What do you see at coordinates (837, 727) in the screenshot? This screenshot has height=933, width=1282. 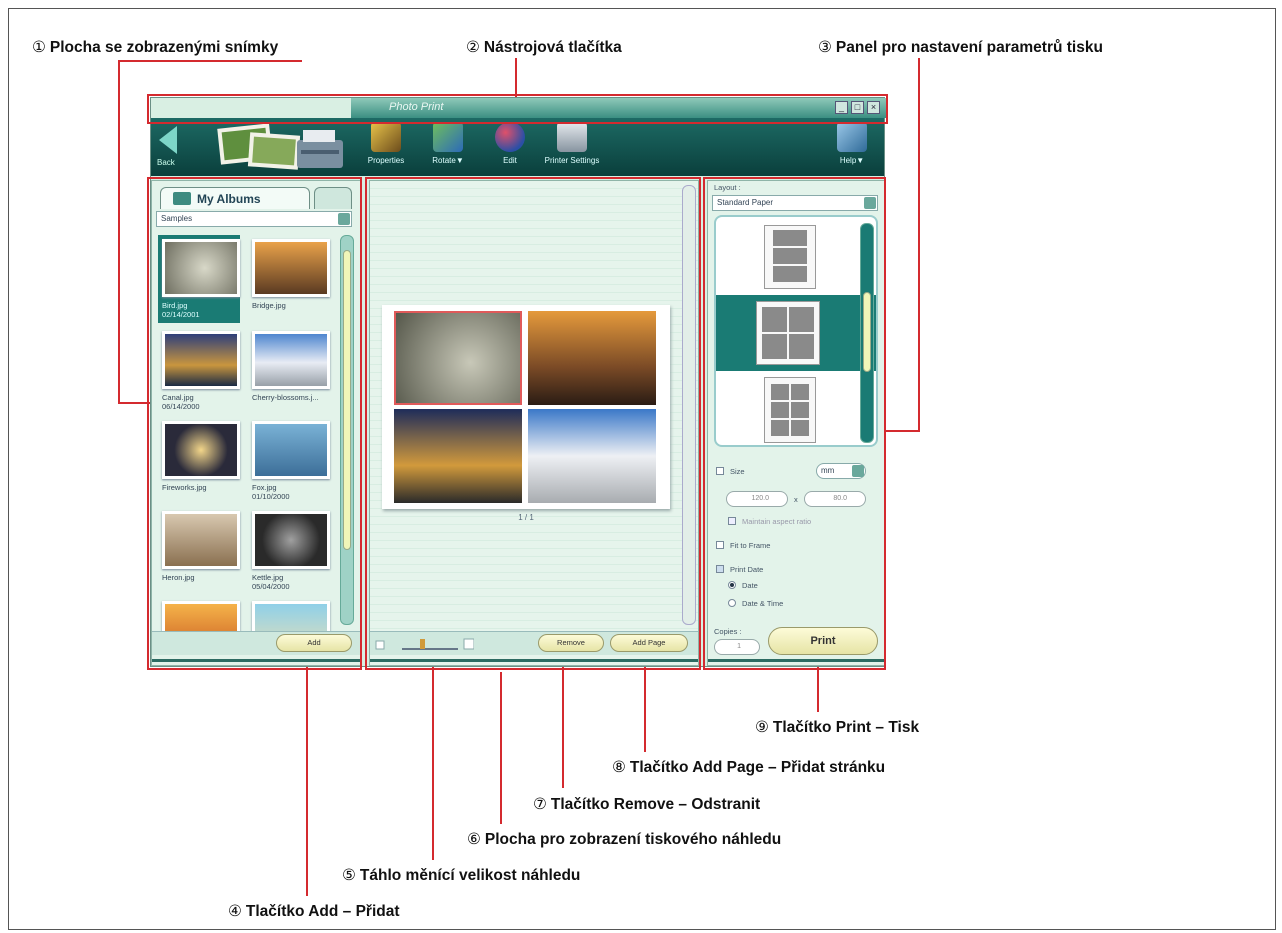 I see `callout-9: ⑨ Tlačítko Print – Tisk` at bounding box center [837, 727].